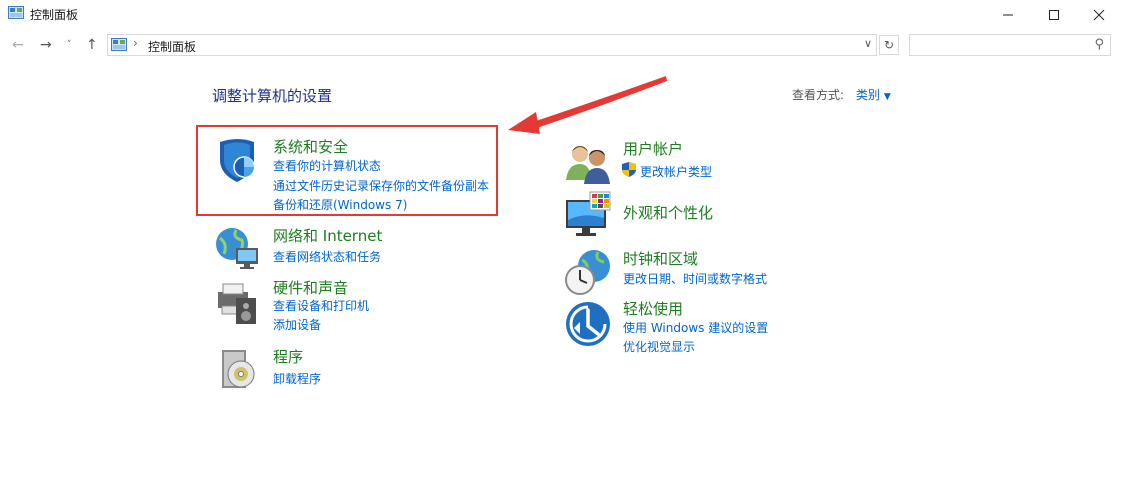 Image resolution: width=1122 pixels, height=482 pixels. What do you see at coordinates (172, 46) in the screenshot?
I see `breadcrumb: 控制面板` at bounding box center [172, 46].